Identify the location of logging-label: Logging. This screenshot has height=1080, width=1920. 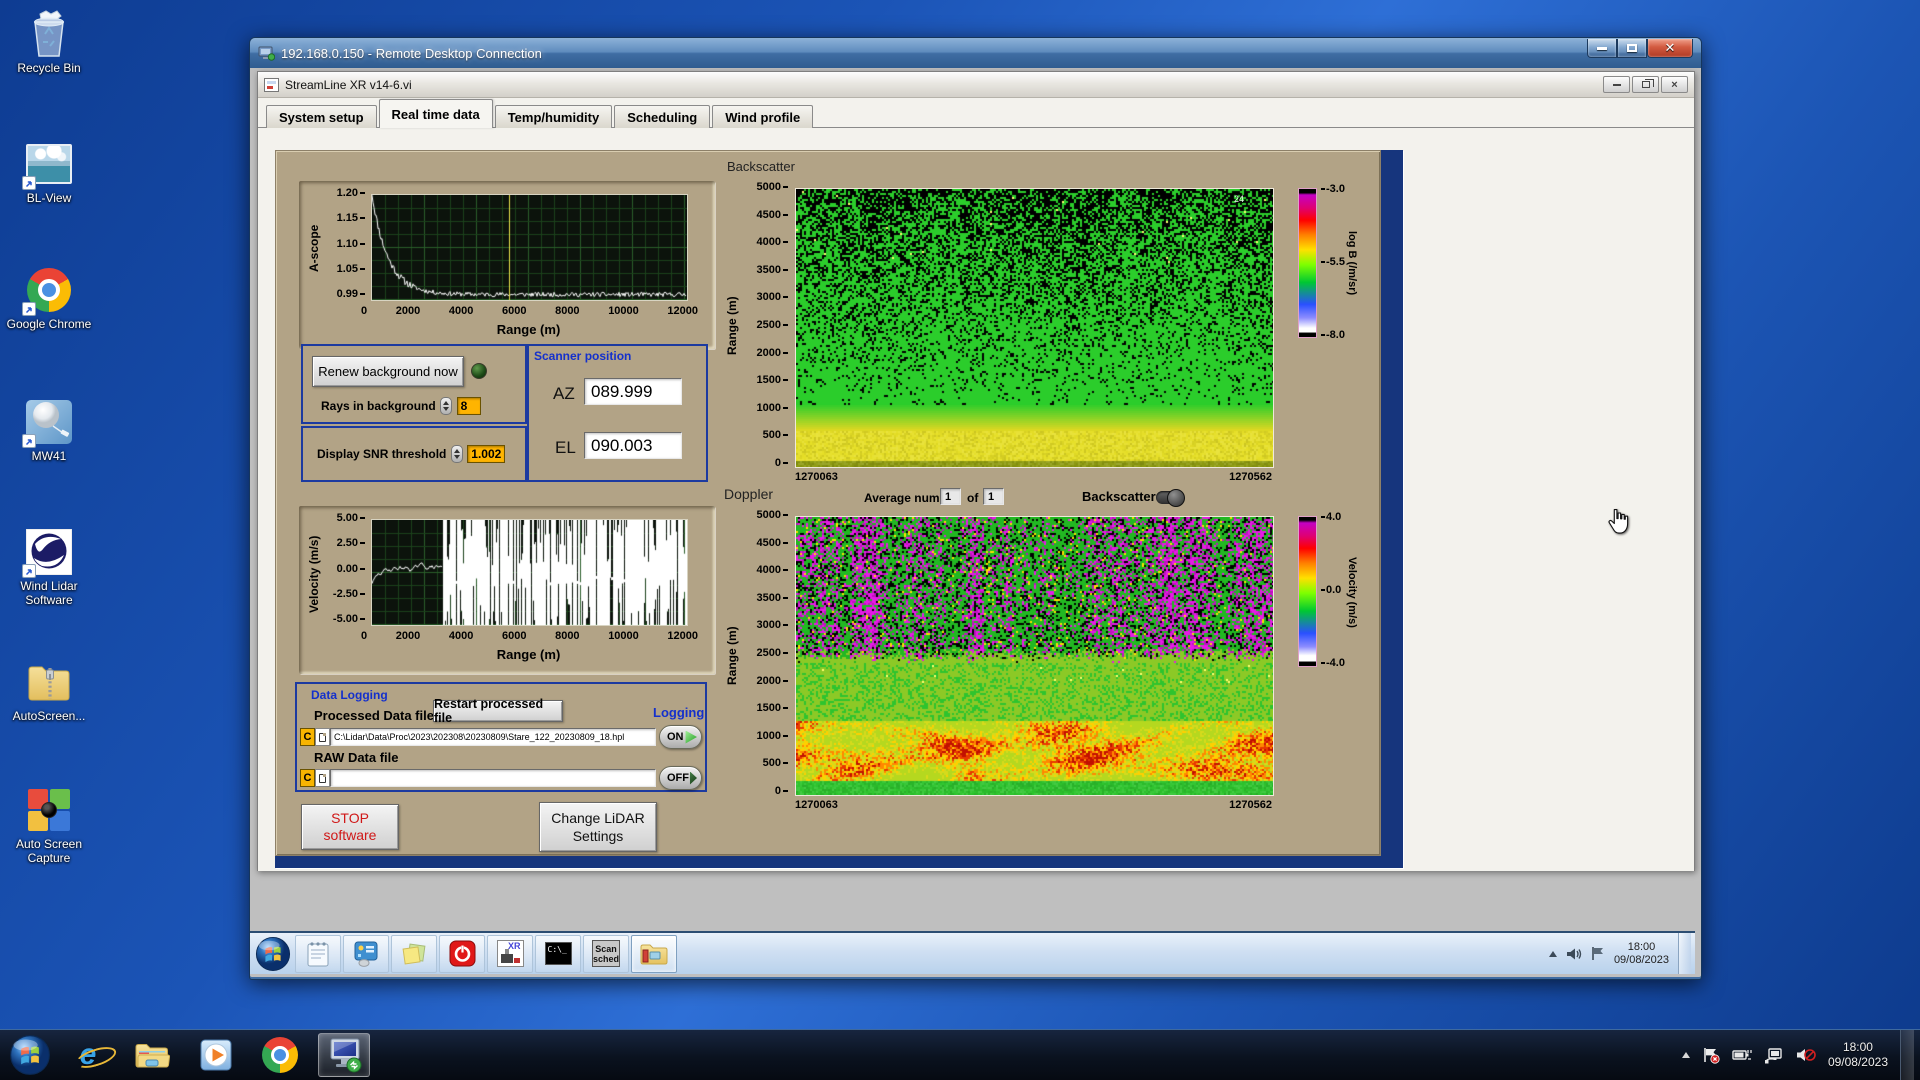
(679, 712).